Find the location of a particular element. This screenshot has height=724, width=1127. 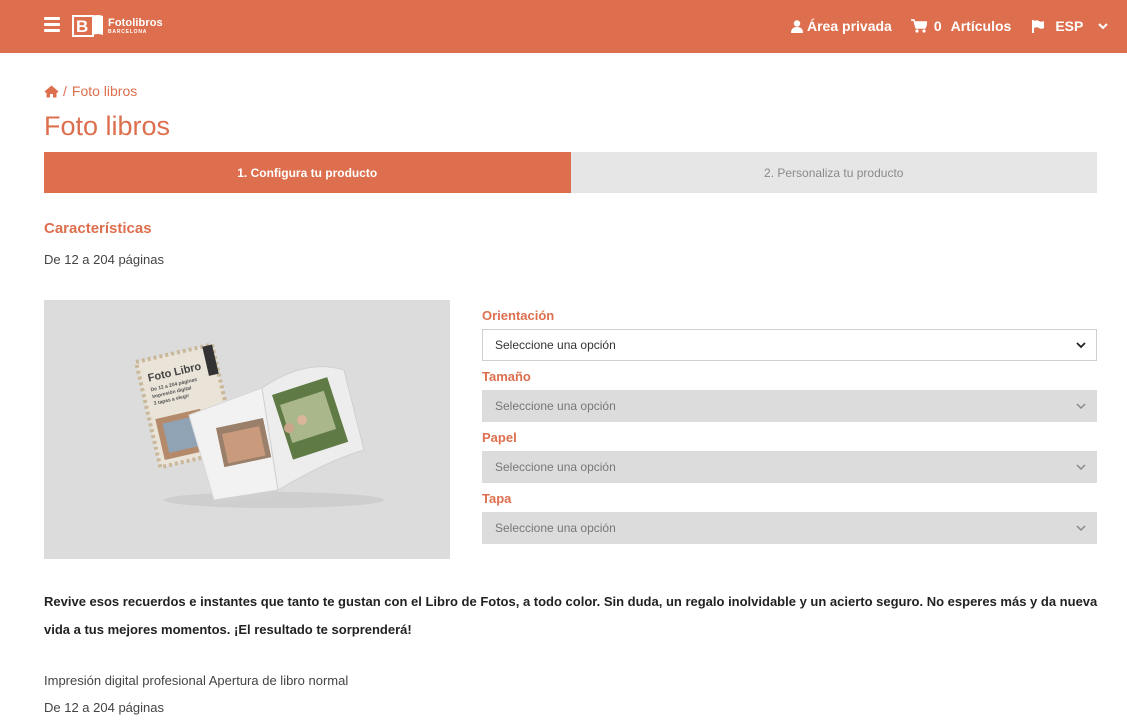

orientation-select-value: Seleccione una opción is located at coordinates (555, 345).